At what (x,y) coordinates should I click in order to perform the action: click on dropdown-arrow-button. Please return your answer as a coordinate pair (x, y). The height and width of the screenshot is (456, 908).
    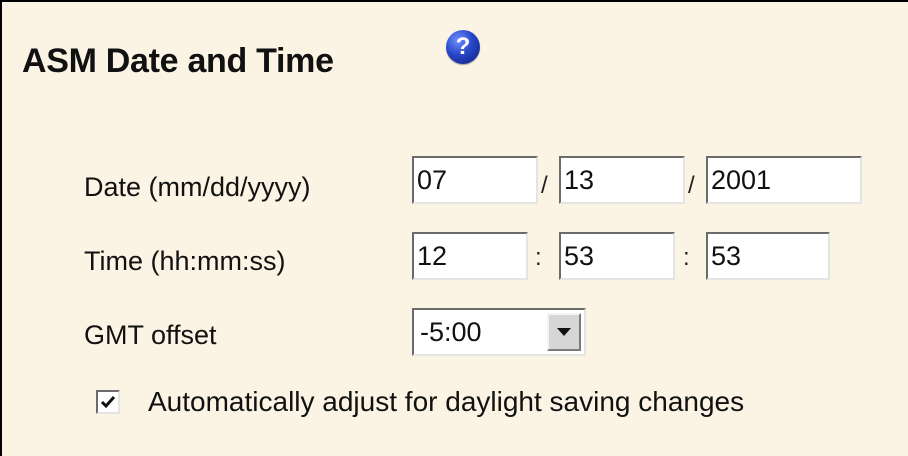
    Looking at the image, I should click on (564, 332).